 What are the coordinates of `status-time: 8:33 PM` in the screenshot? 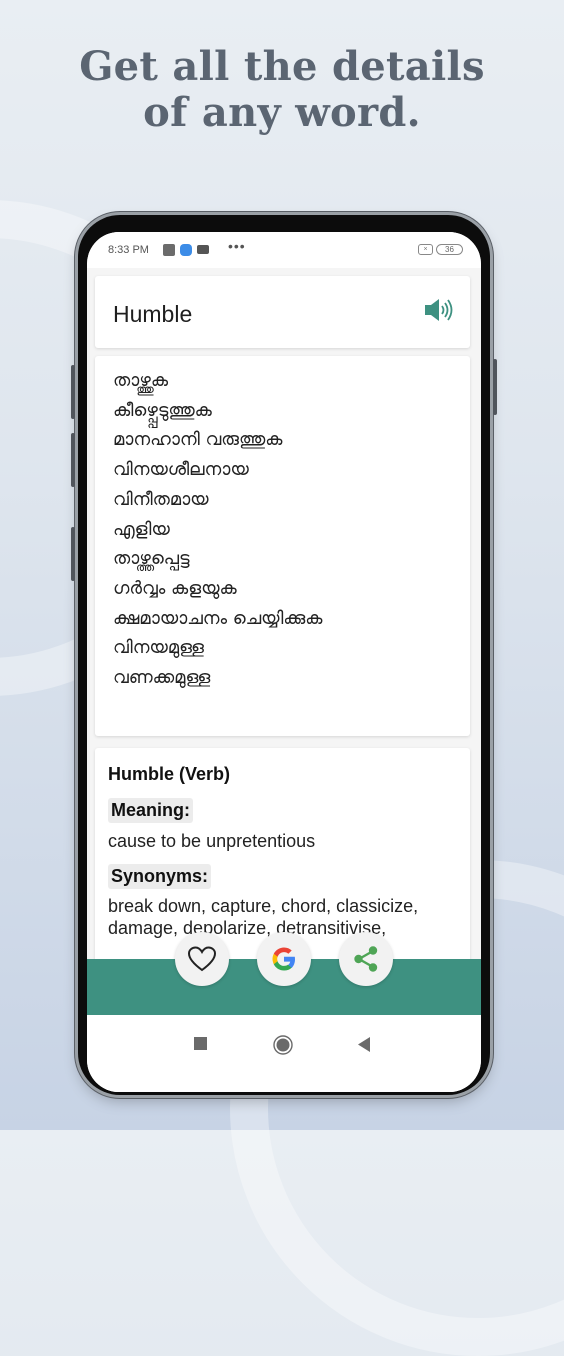 It's located at (128, 250).